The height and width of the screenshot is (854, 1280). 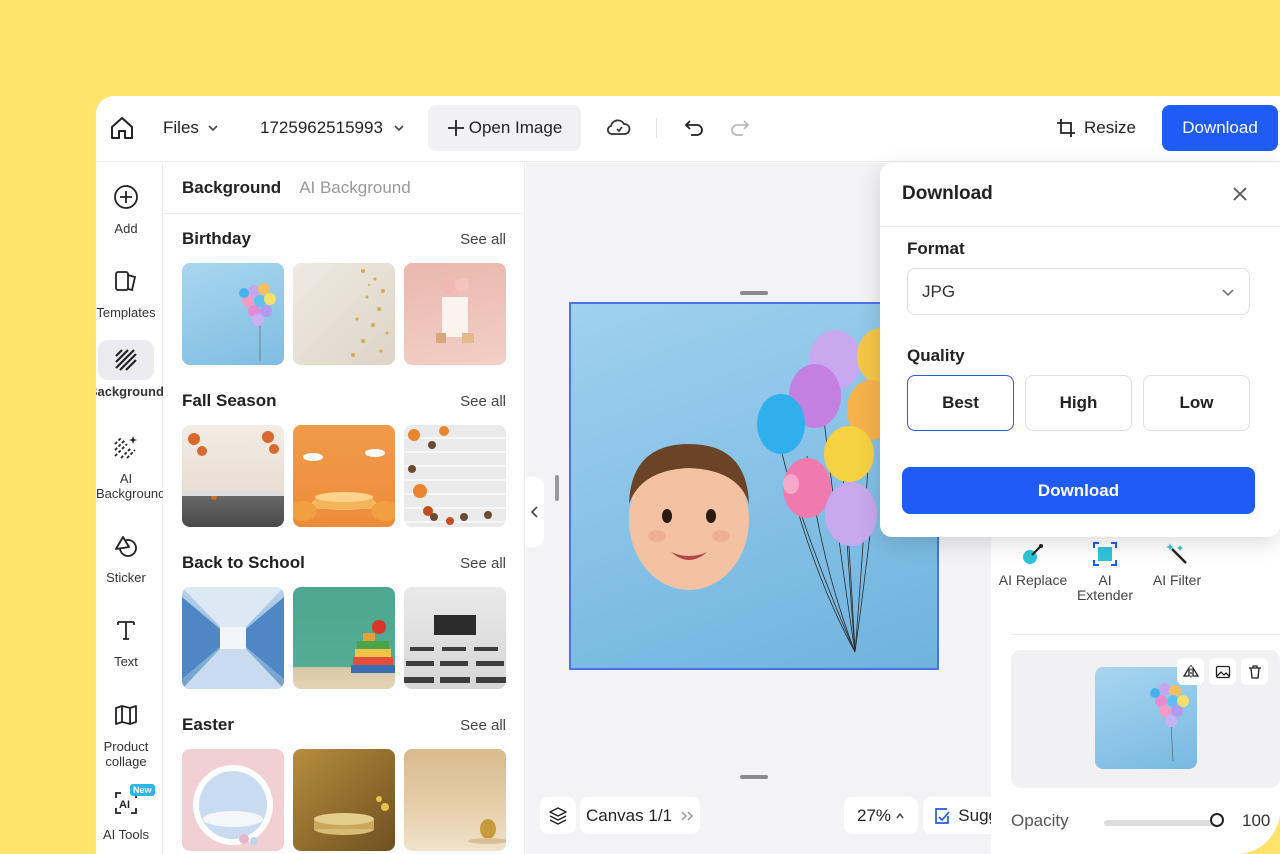 I want to click on layer-preview, so click(x=1145, y=719).